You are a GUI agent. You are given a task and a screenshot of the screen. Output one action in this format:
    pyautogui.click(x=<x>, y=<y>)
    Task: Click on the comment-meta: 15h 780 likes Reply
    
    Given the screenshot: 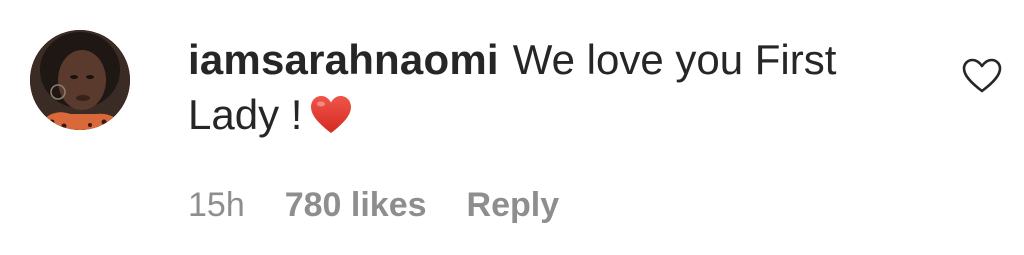 What is the action you would take?
    pyautogui.click(x=373, y=205)
    